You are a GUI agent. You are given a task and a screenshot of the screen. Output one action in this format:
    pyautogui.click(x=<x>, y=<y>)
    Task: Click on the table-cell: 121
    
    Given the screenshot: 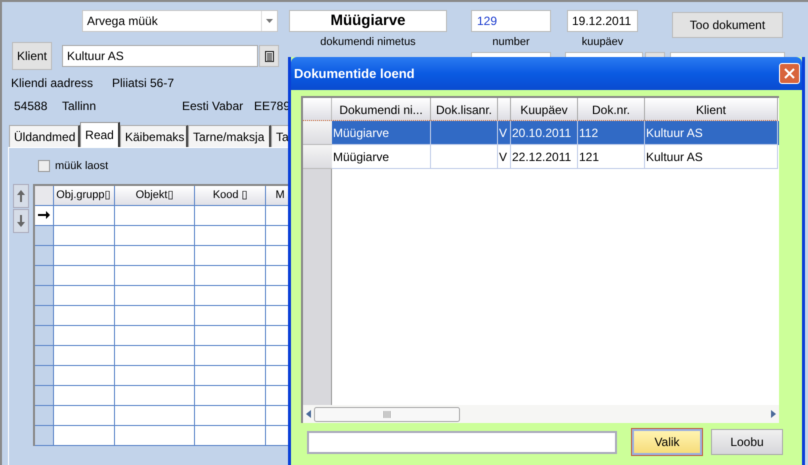 What is the action you would take?
    pyautogui.click(x=611, y=157)
    